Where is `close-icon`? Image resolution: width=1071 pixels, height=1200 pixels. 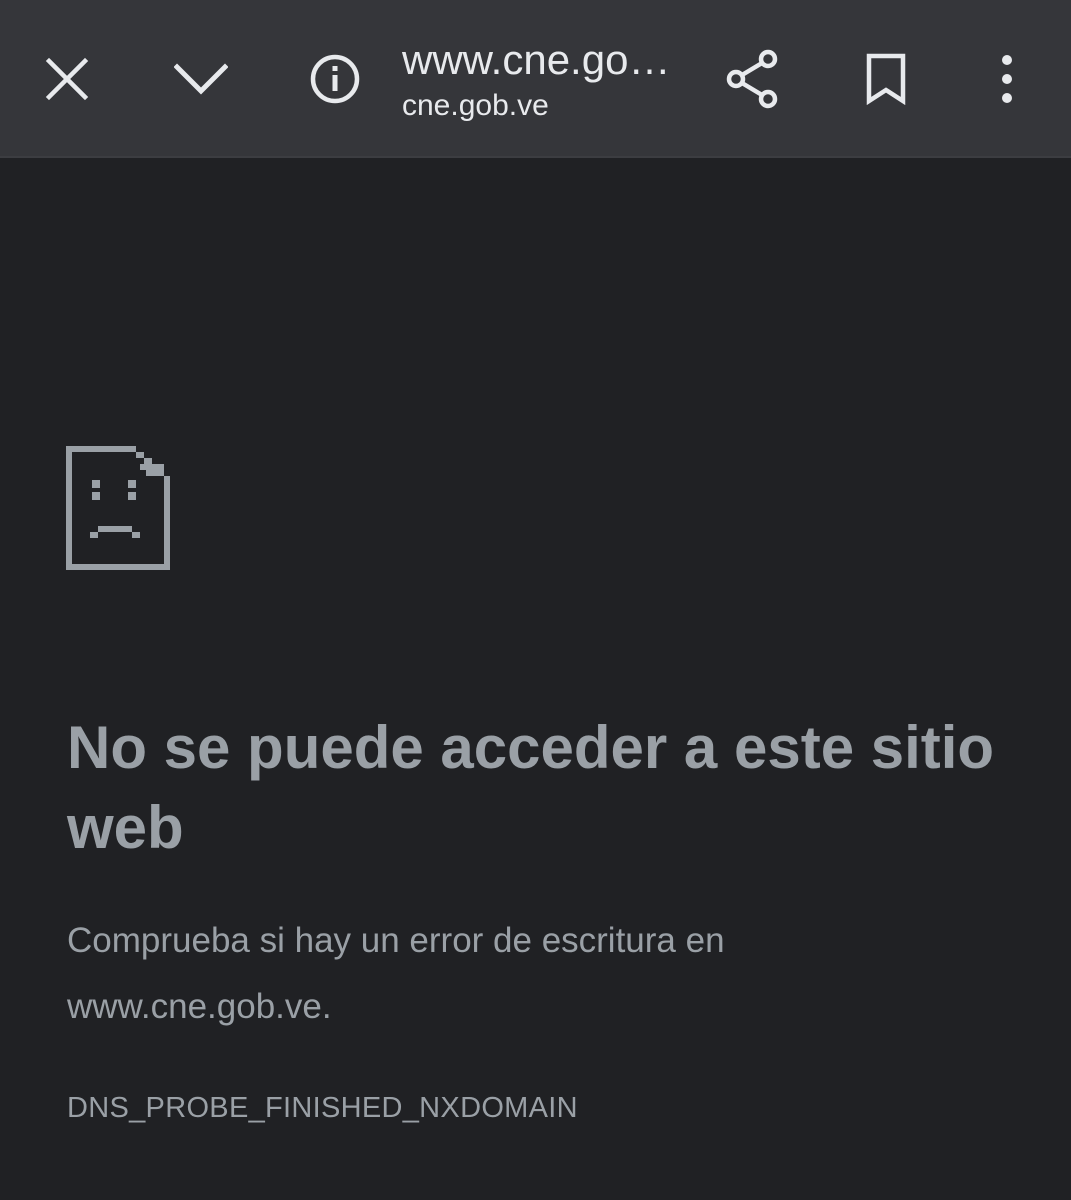 close-icon is located at coordinates (67, 79).